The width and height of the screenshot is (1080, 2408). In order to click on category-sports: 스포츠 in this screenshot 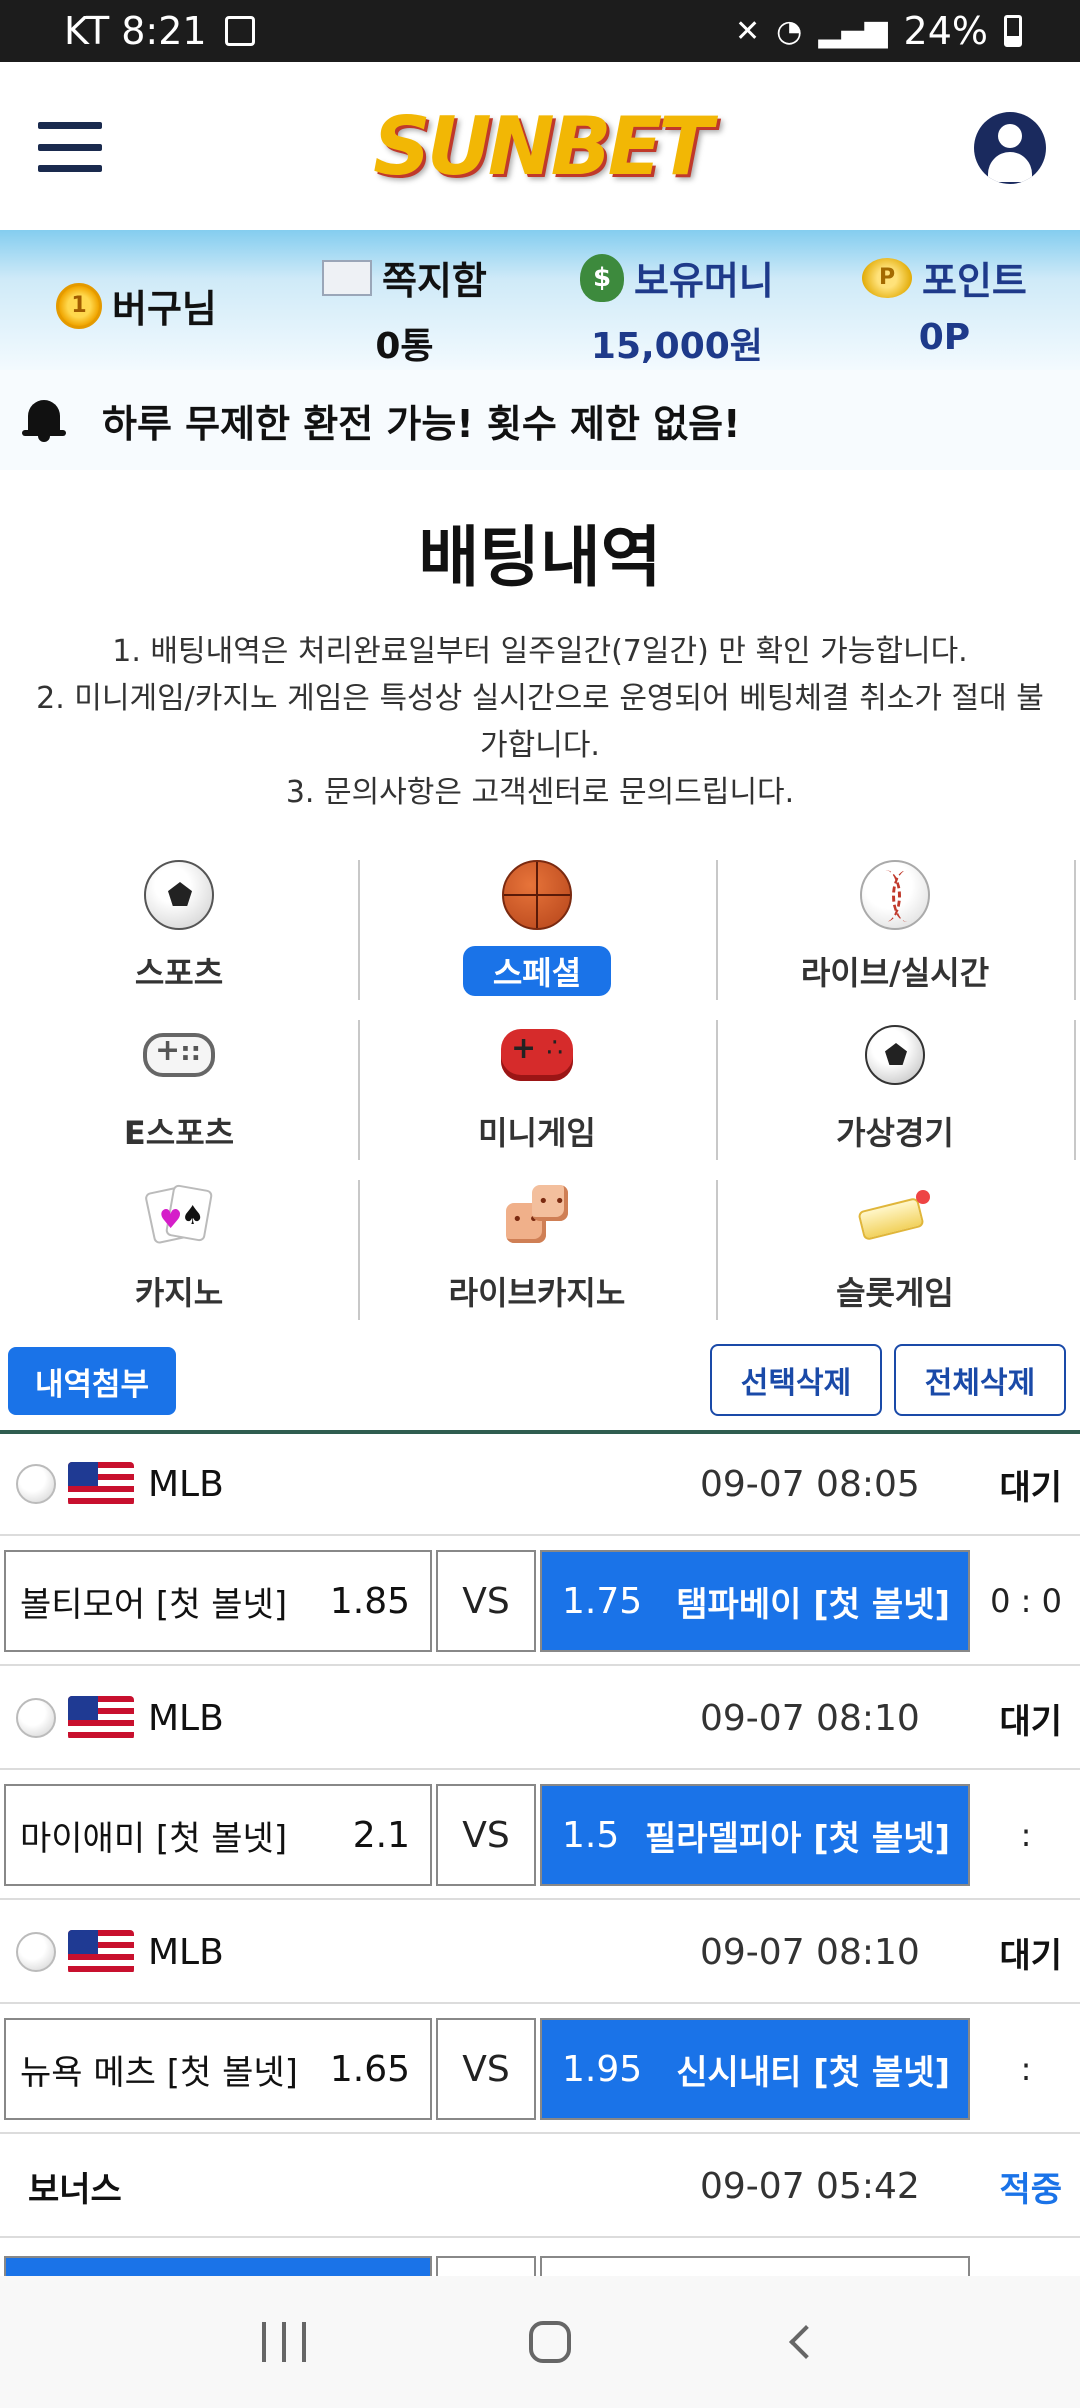, I will do `click(179, 928)`.